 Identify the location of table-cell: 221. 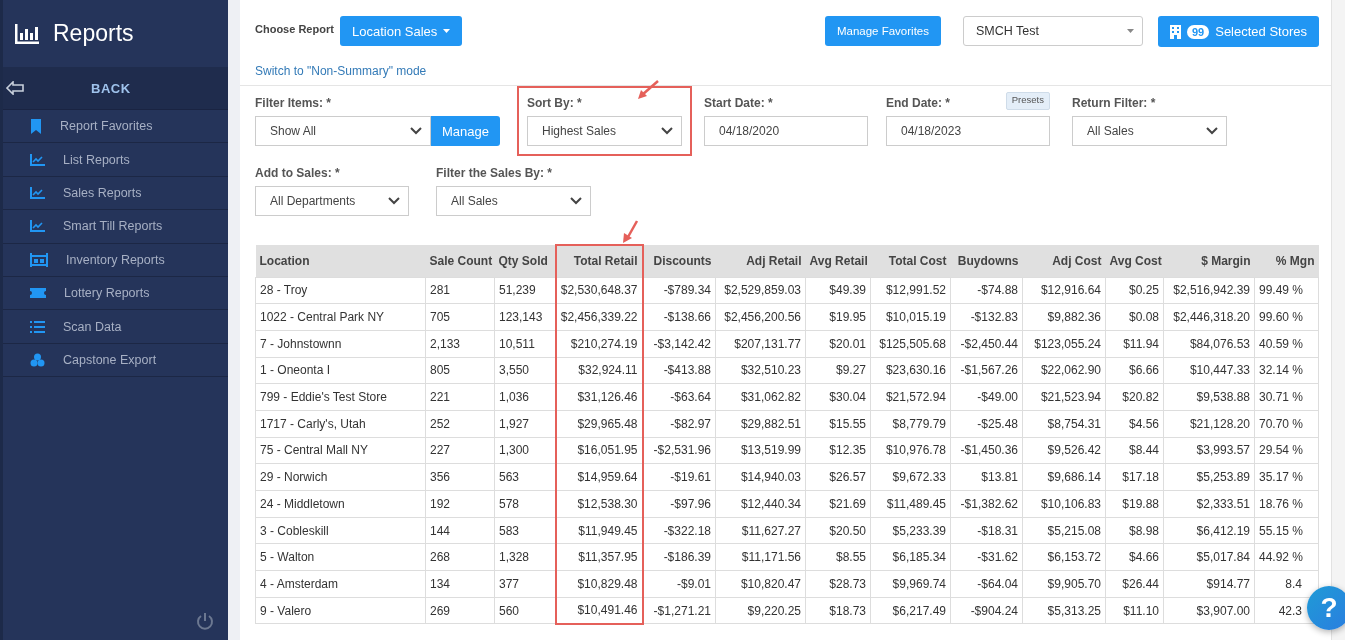
(460, 397).